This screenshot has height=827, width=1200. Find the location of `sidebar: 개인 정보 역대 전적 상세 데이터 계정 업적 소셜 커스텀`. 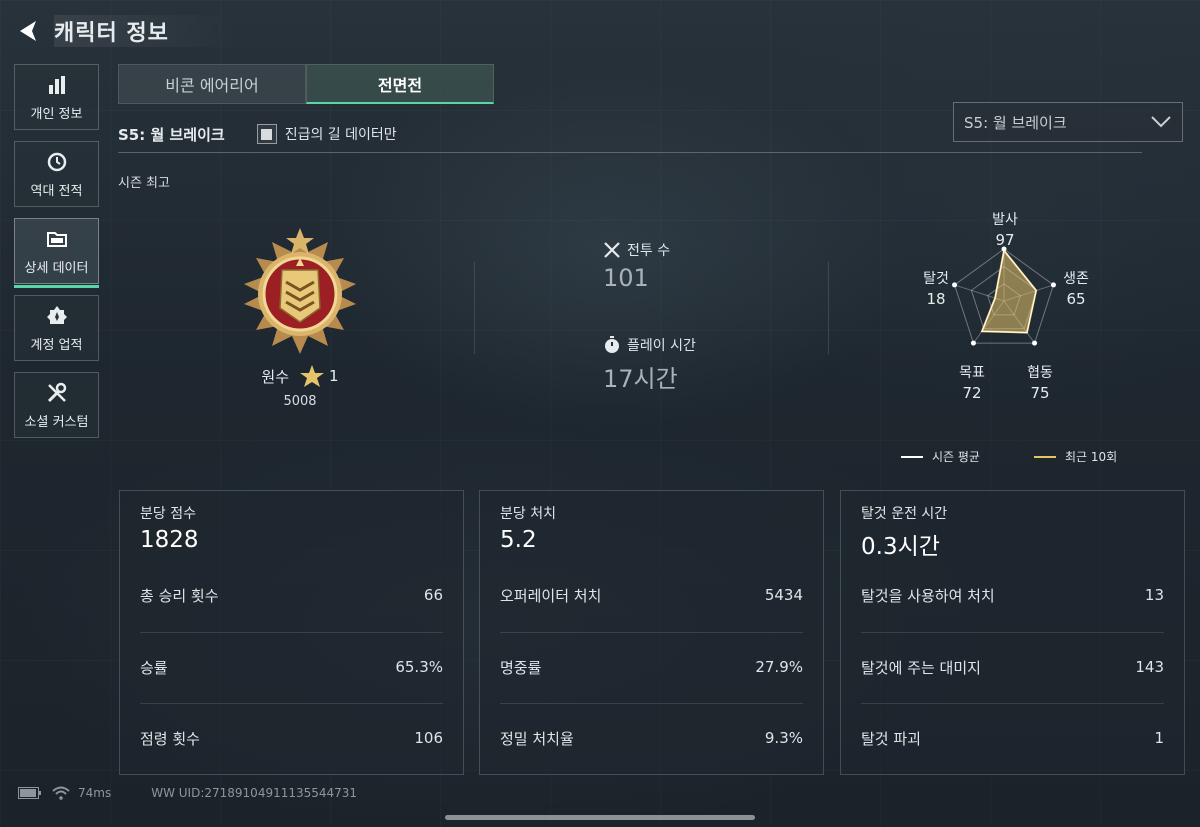

sidebar: 개인 정보 역대 전적 상세 데이터 계정 업적 소셜 커스텀 is located at coordinates (57, 256).